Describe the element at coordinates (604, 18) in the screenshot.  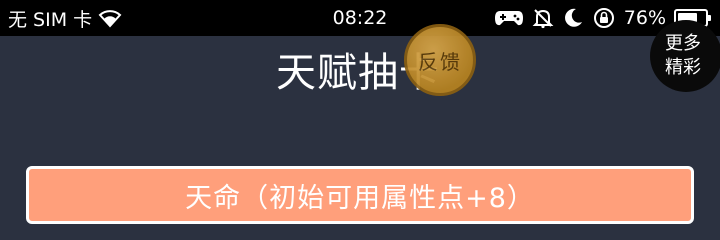
I see `rotation-lock-icon` at that location.